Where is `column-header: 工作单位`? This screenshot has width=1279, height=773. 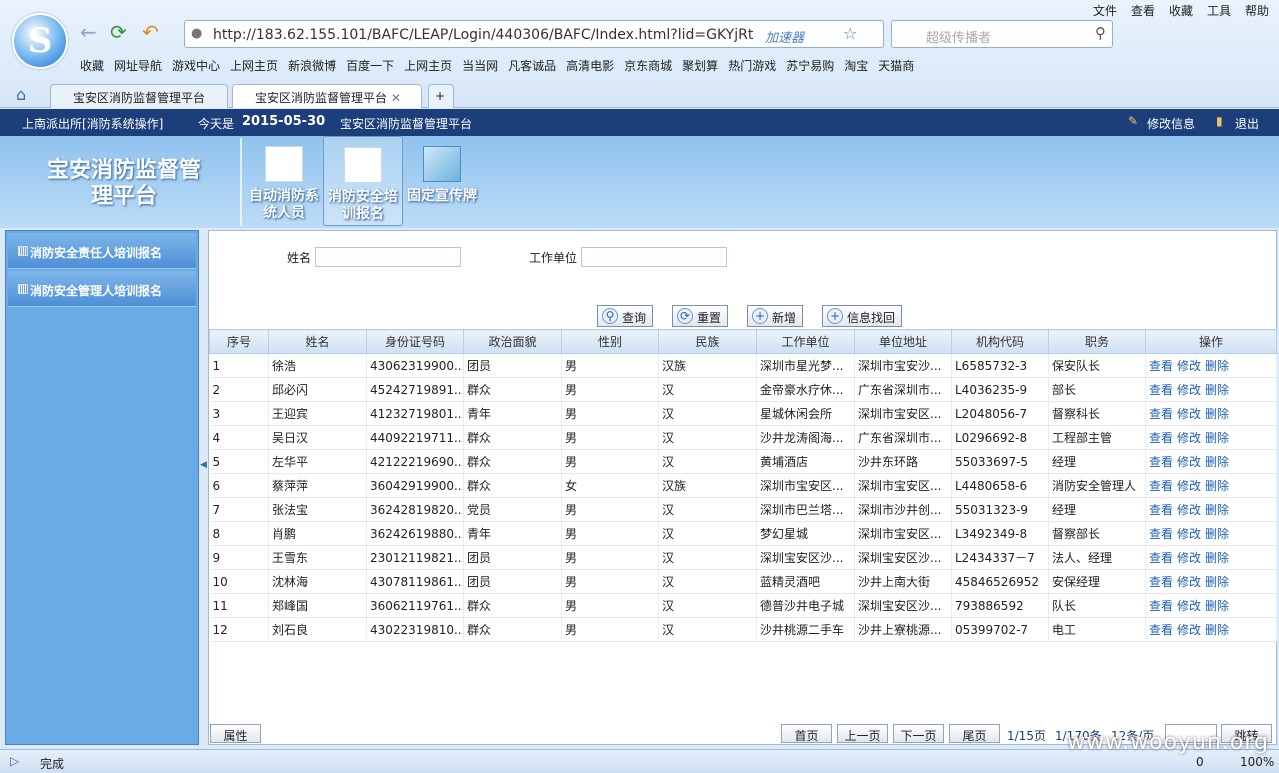
column-header: 工作单位 is located at coordinates (805, 341).